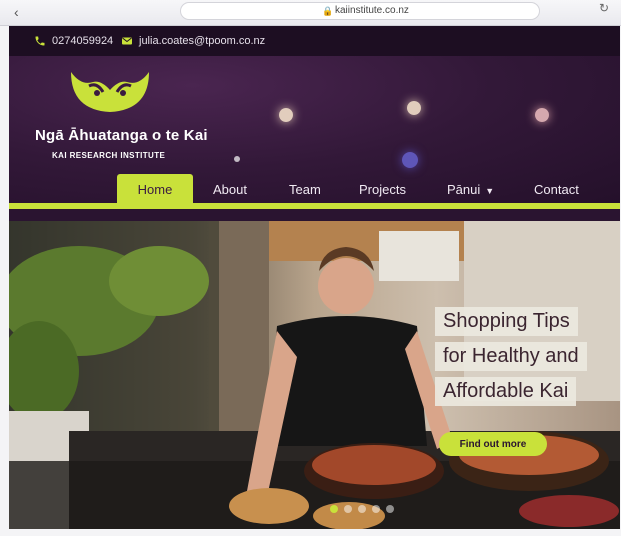 Image resolution: width=621 pixels, height=536 pixels. I want to click on nav-item-panui-label: Pānui, so click(464, 189).